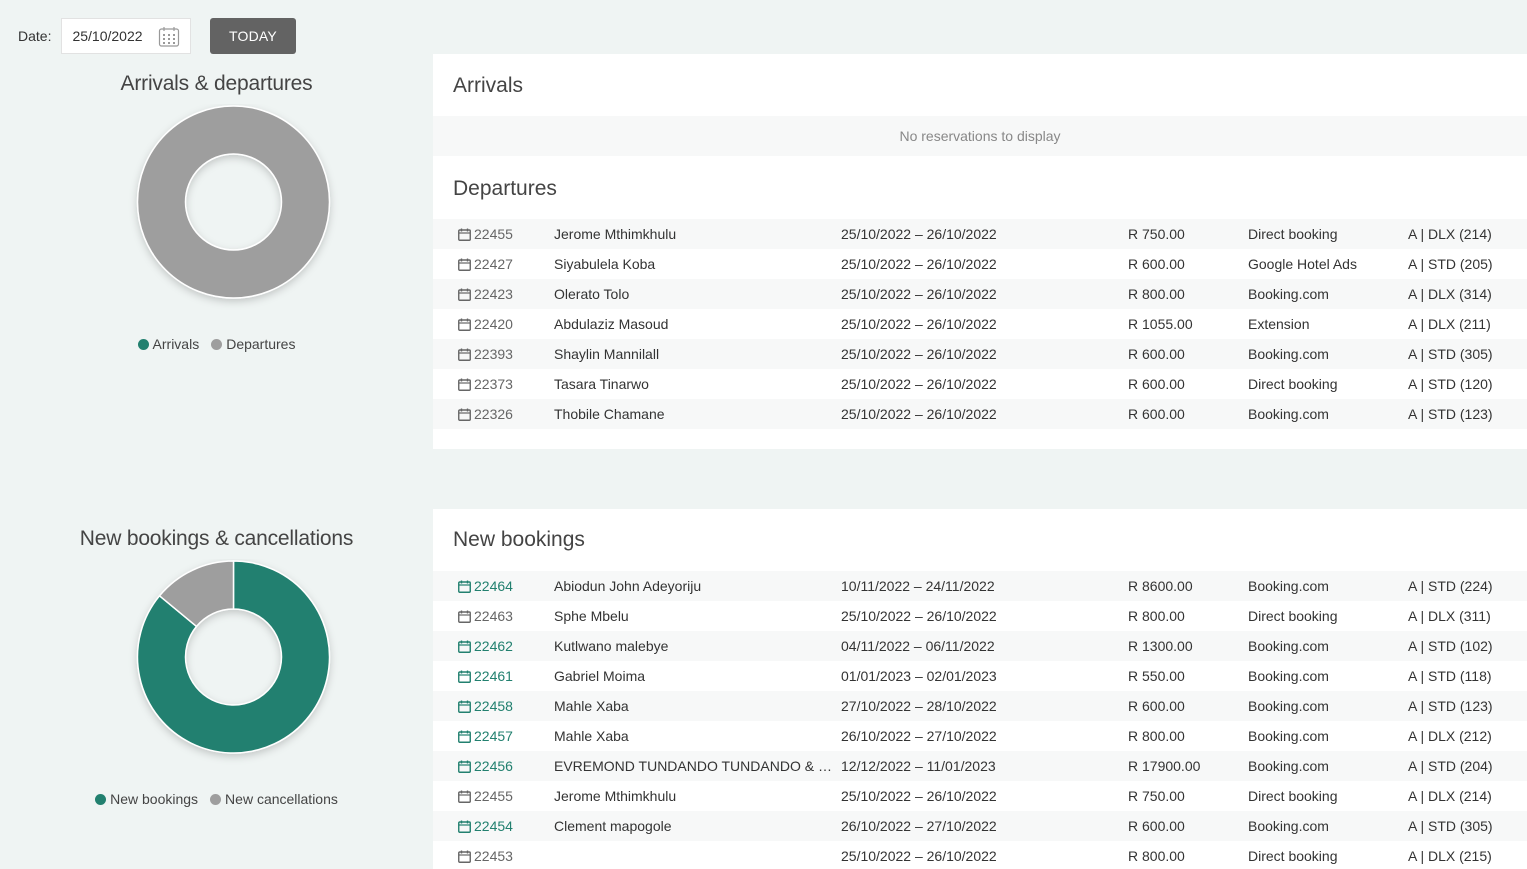 Image resolution: width=1527 pixels, height=869 pixels. Describe the element at coordinates (154, 799) in the screenshot. I see `legend-label: New bookings` at that location.